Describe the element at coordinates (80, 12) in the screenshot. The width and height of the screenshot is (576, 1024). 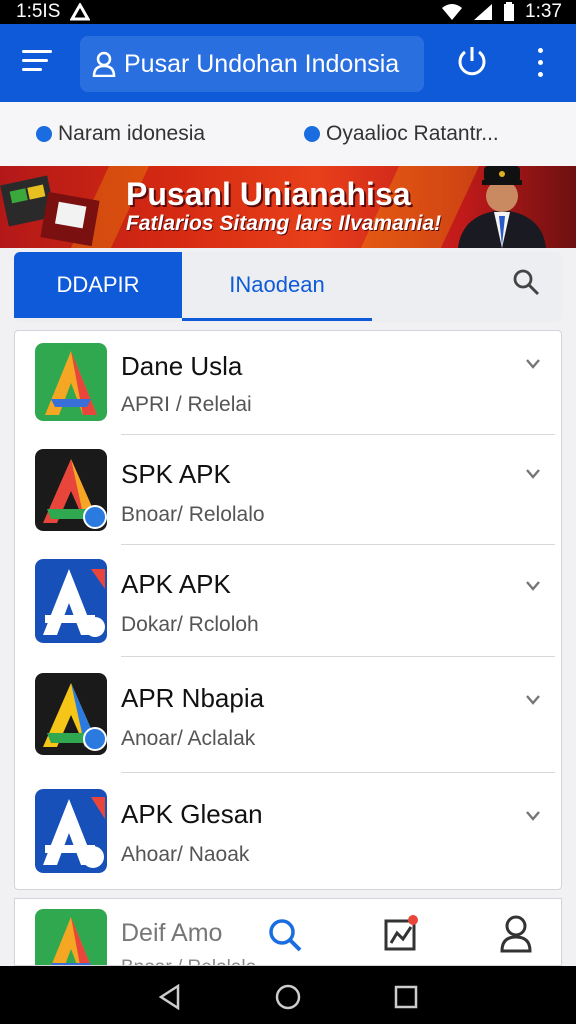
I see `notification-icon` at that location.